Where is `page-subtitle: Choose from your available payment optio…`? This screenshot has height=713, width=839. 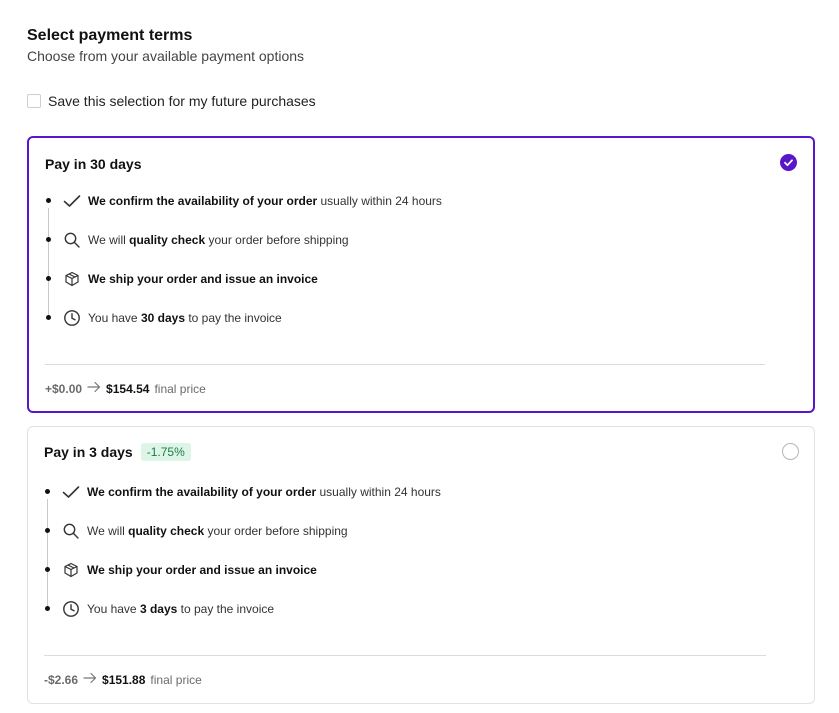
page-subtitle: Choose from your available payment optio… is located at coordinates (166, 56).